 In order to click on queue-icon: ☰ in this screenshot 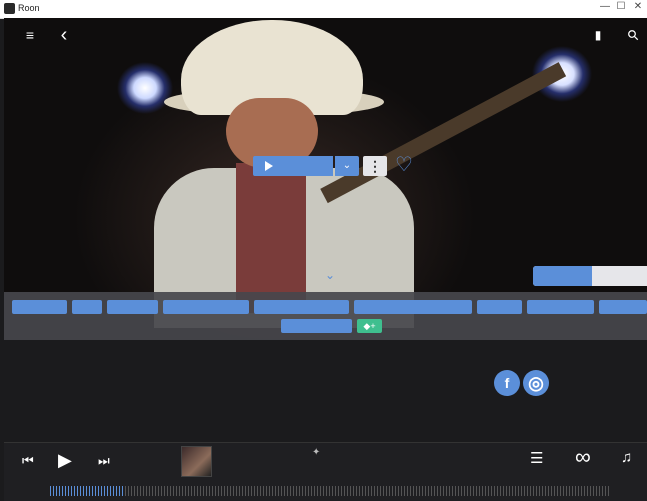, I will do `click(536, 458)`.